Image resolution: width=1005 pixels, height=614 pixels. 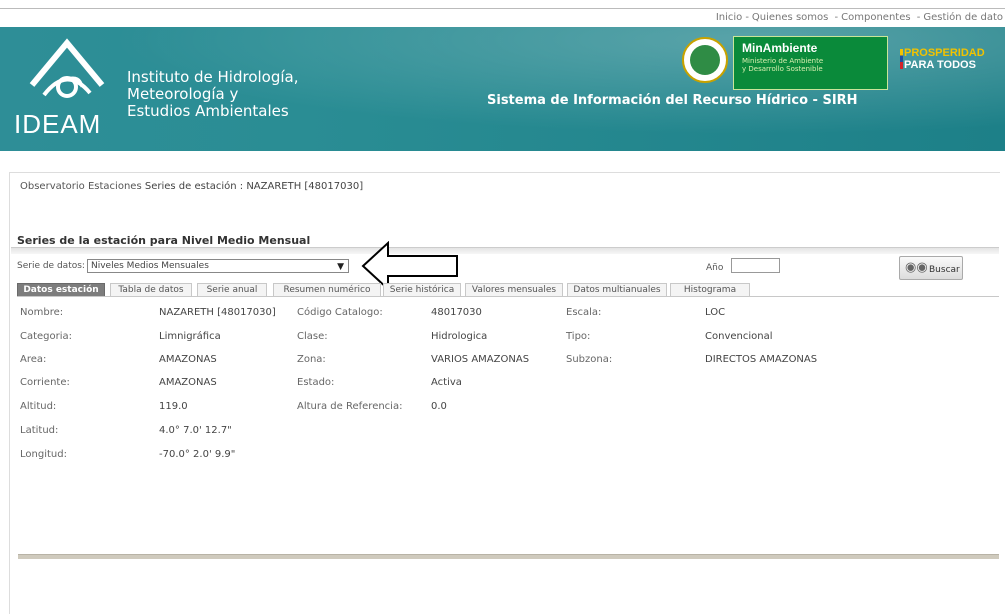 What do you see at coordinates (150, 266) in the screenshot?
I see `serie-select-value: Niveles Medios Mensuales` at bounding box center [150, 266].